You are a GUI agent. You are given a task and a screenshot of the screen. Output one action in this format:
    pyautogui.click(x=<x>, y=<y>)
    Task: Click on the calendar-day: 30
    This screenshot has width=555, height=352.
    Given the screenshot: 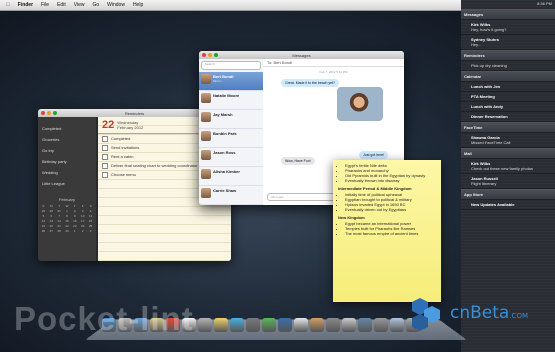 What is the action you would take?
    pyautogui.click(x=51, y=211)
    